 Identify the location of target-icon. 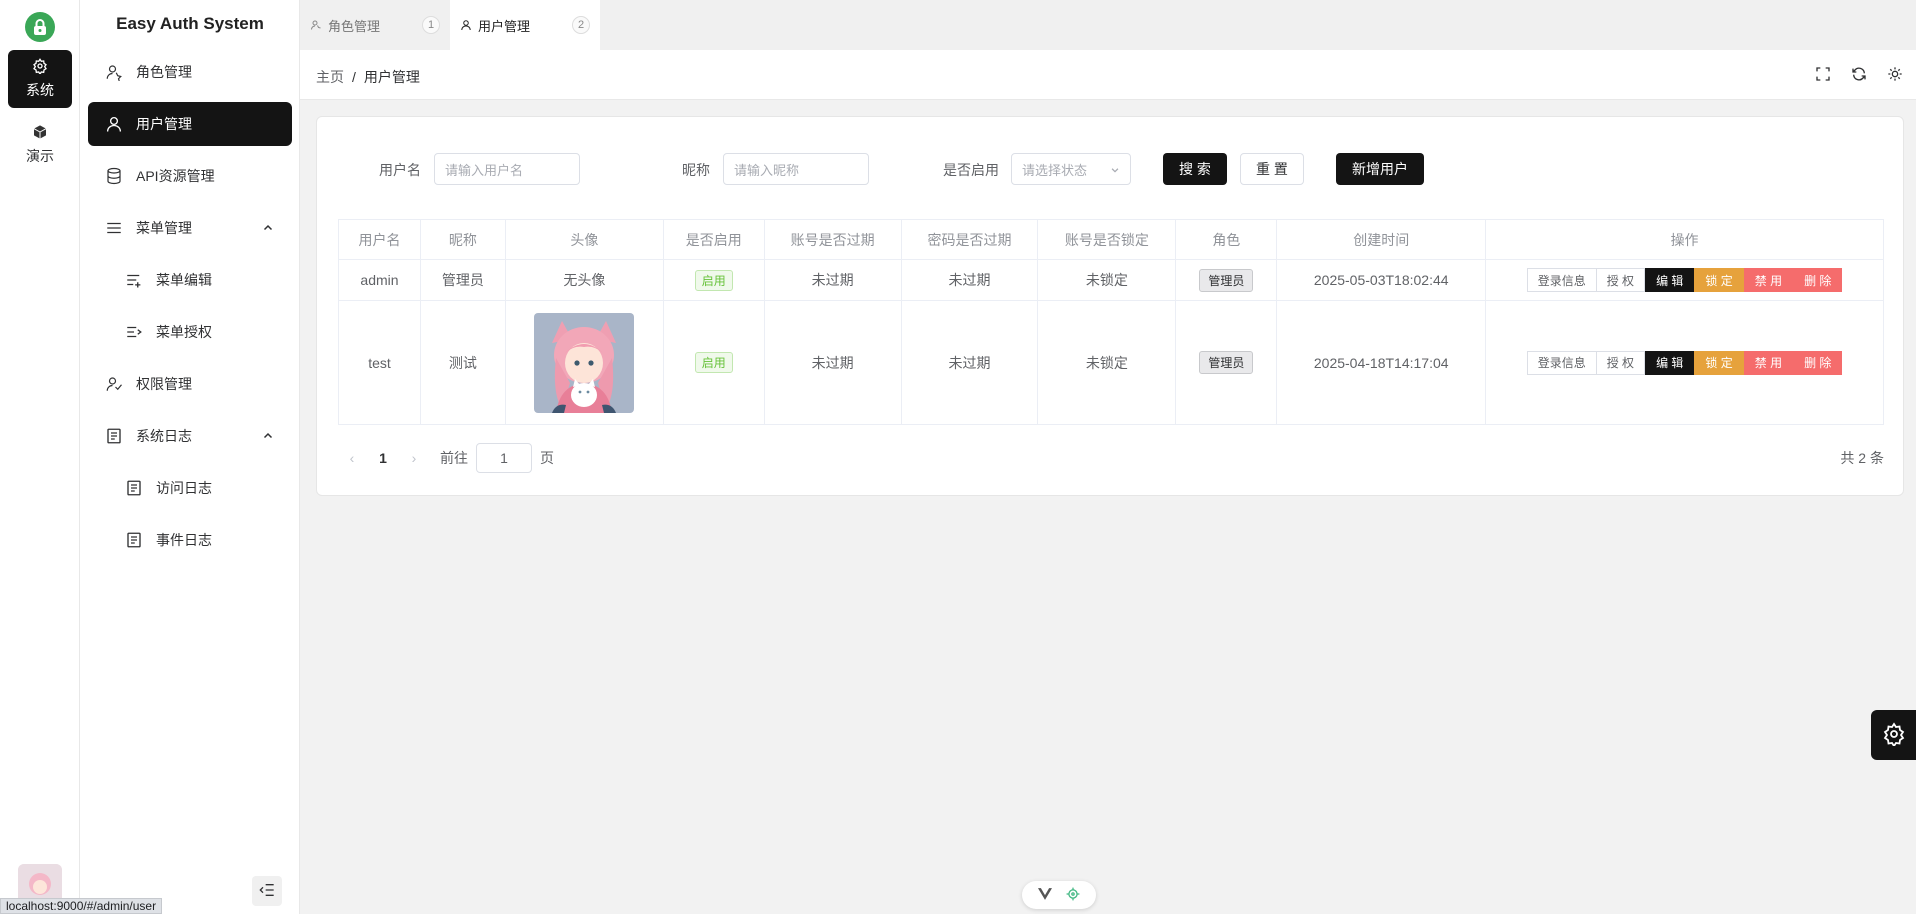
(1073, 895).